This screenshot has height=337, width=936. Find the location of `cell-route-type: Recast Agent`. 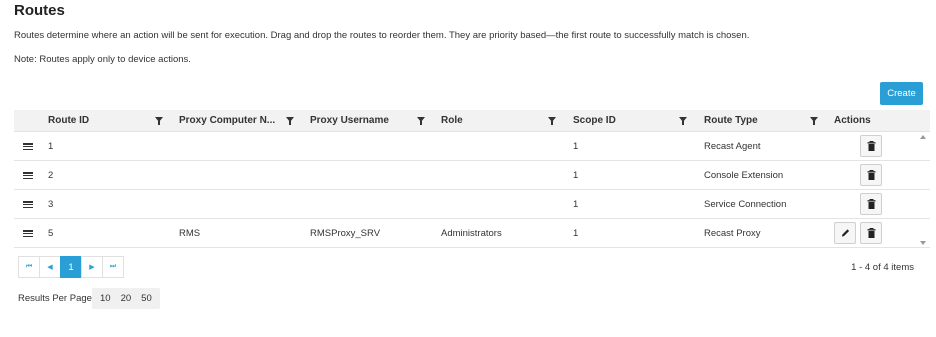

cell-route-type: Recast Agent is located at coordinates (732, 146).